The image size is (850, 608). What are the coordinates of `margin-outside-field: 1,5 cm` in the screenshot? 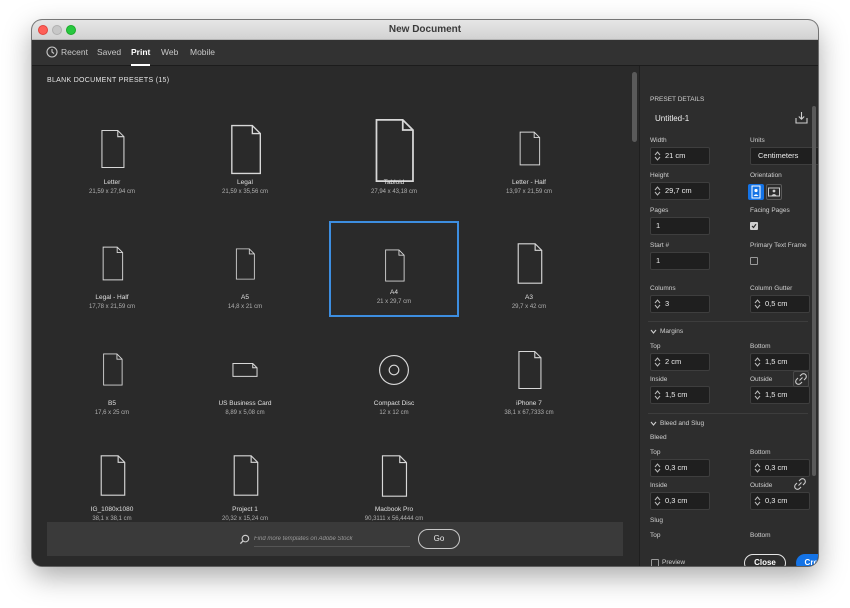 It's located at (780, 395).